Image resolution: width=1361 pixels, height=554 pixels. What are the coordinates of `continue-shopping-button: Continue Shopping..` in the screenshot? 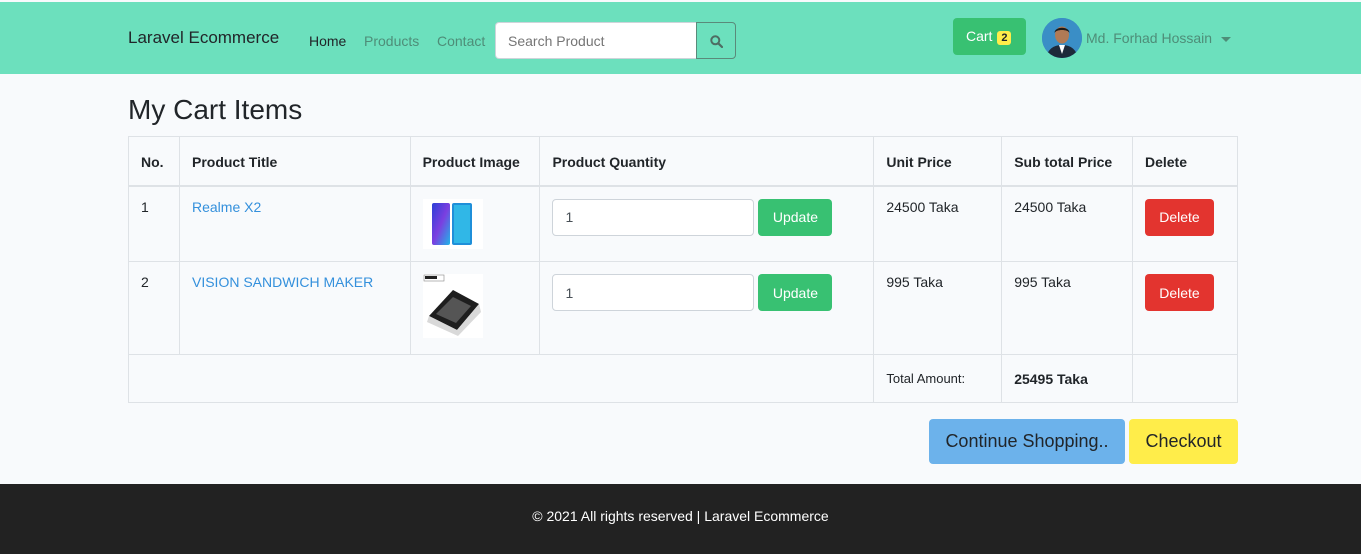 It's located at (1027, 441).